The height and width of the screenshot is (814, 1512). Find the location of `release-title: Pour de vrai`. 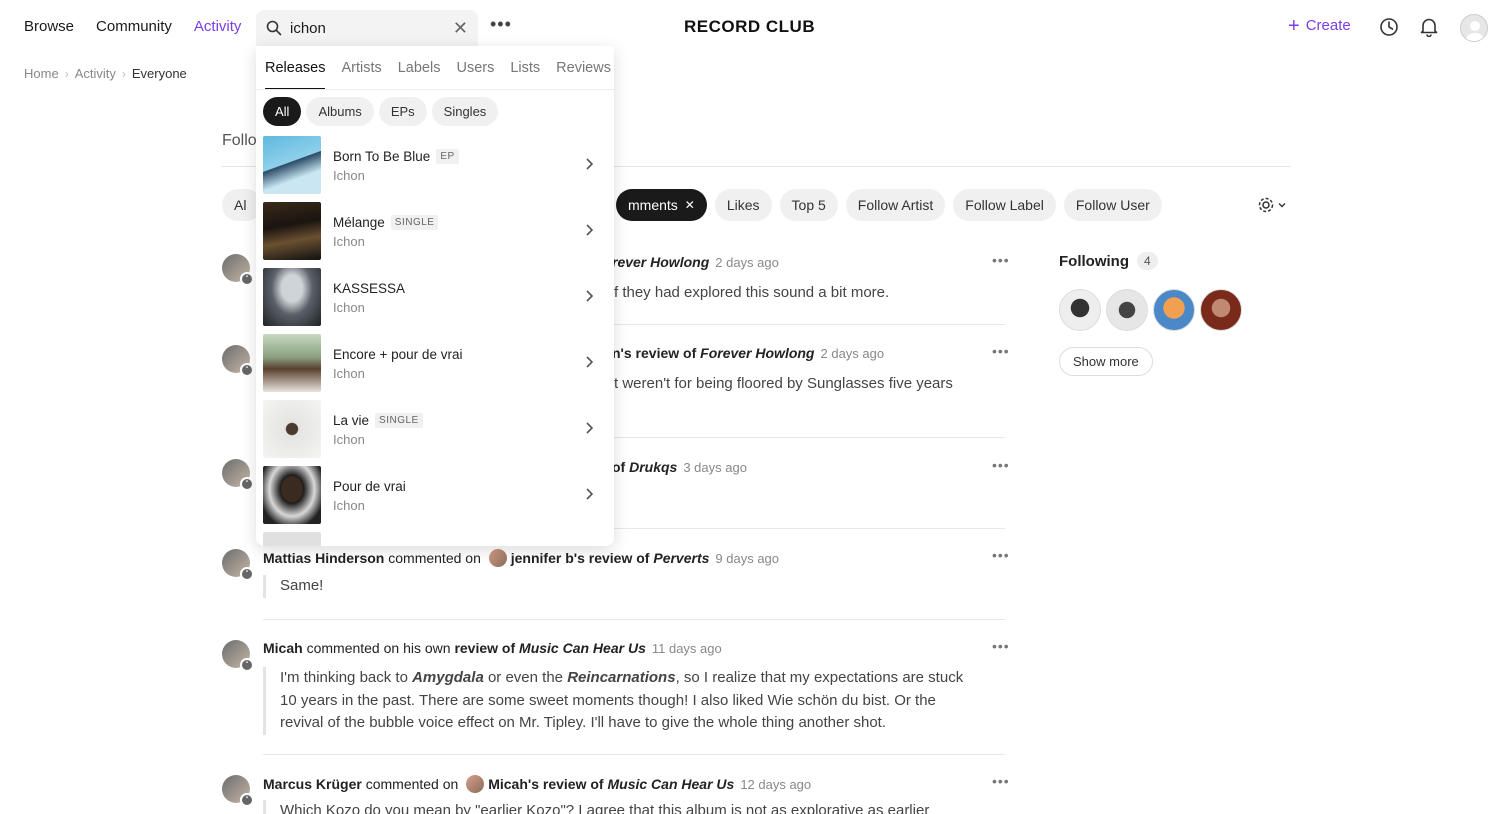

release-title: Pour de vrai is located at coordinates (369, 486).